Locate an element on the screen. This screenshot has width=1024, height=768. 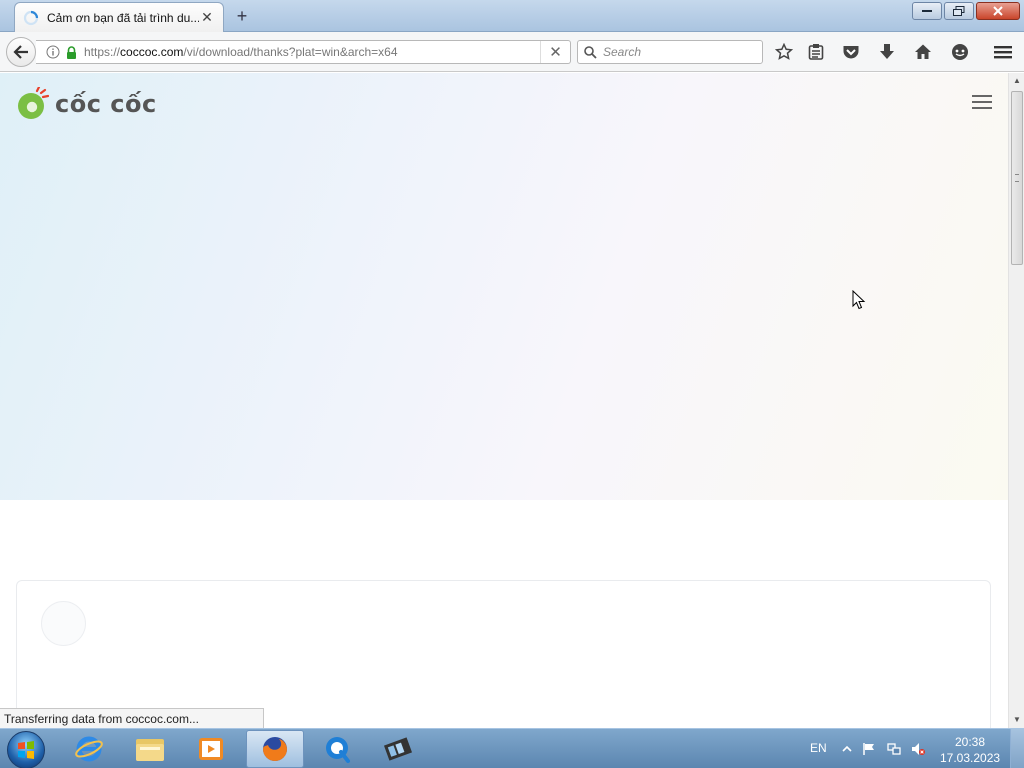
back-arrow-icon is located at coordinates (20, 52).